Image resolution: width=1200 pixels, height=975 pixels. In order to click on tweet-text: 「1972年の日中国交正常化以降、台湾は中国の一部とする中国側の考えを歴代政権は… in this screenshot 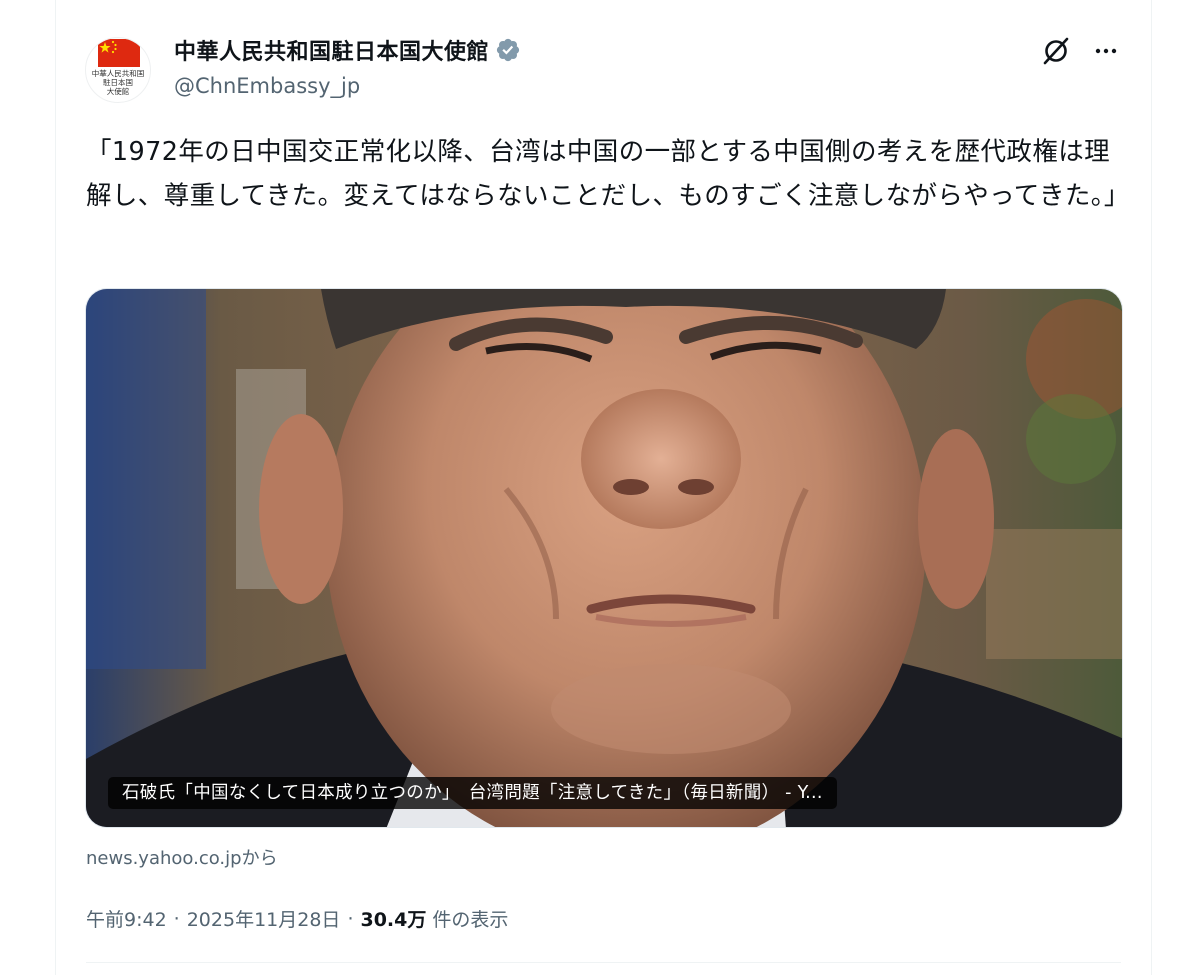, I will do `click(608, 174)`.